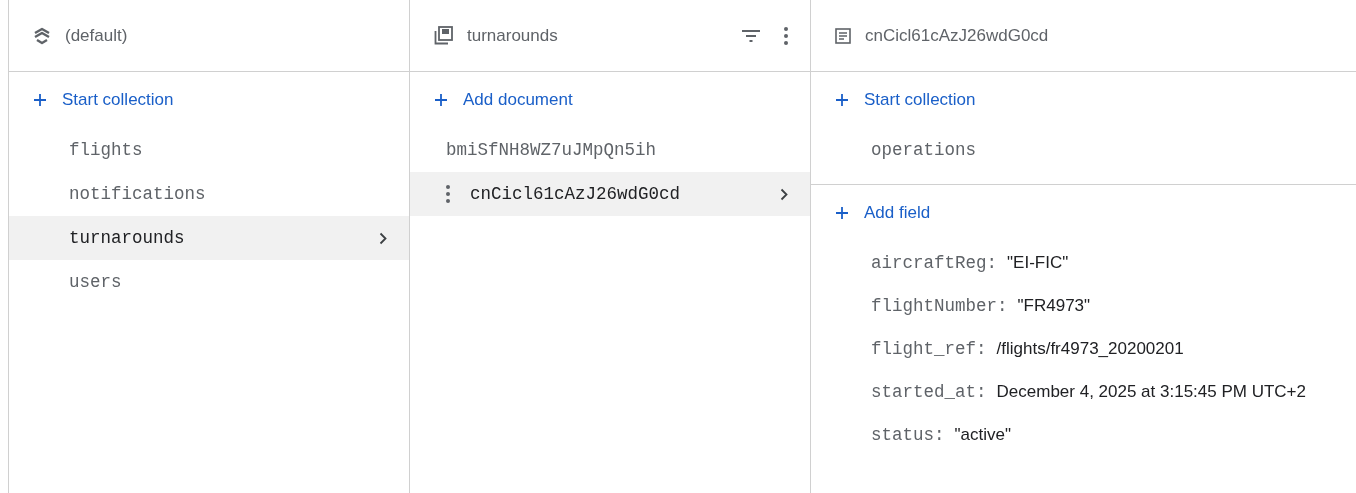 The image size is (1356, 493). Describe the element at coordinates (228, 150) in the screenshot. I see `collection-item: flights` at that location.